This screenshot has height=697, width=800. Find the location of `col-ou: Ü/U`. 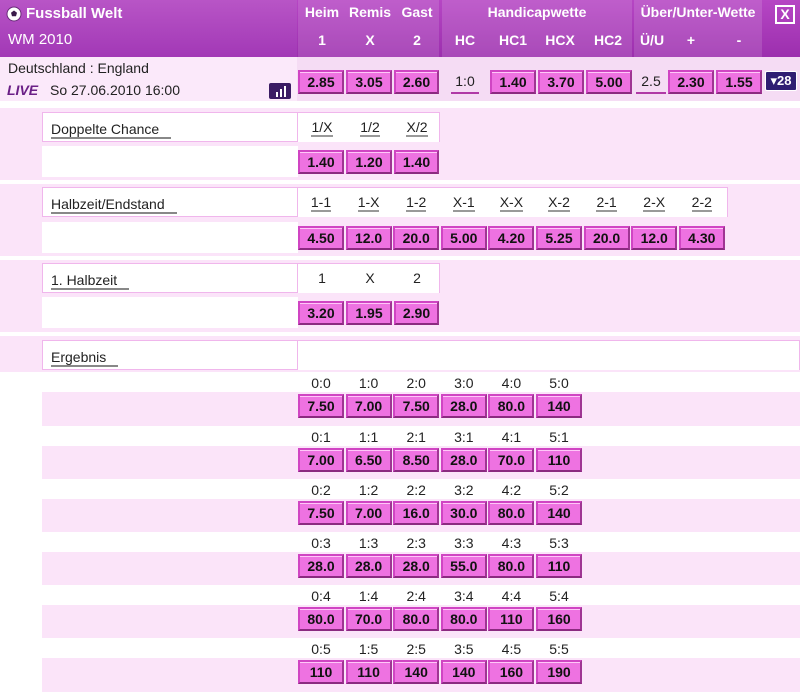

col-ou: Ü/U is located at coordinates (652, 40).